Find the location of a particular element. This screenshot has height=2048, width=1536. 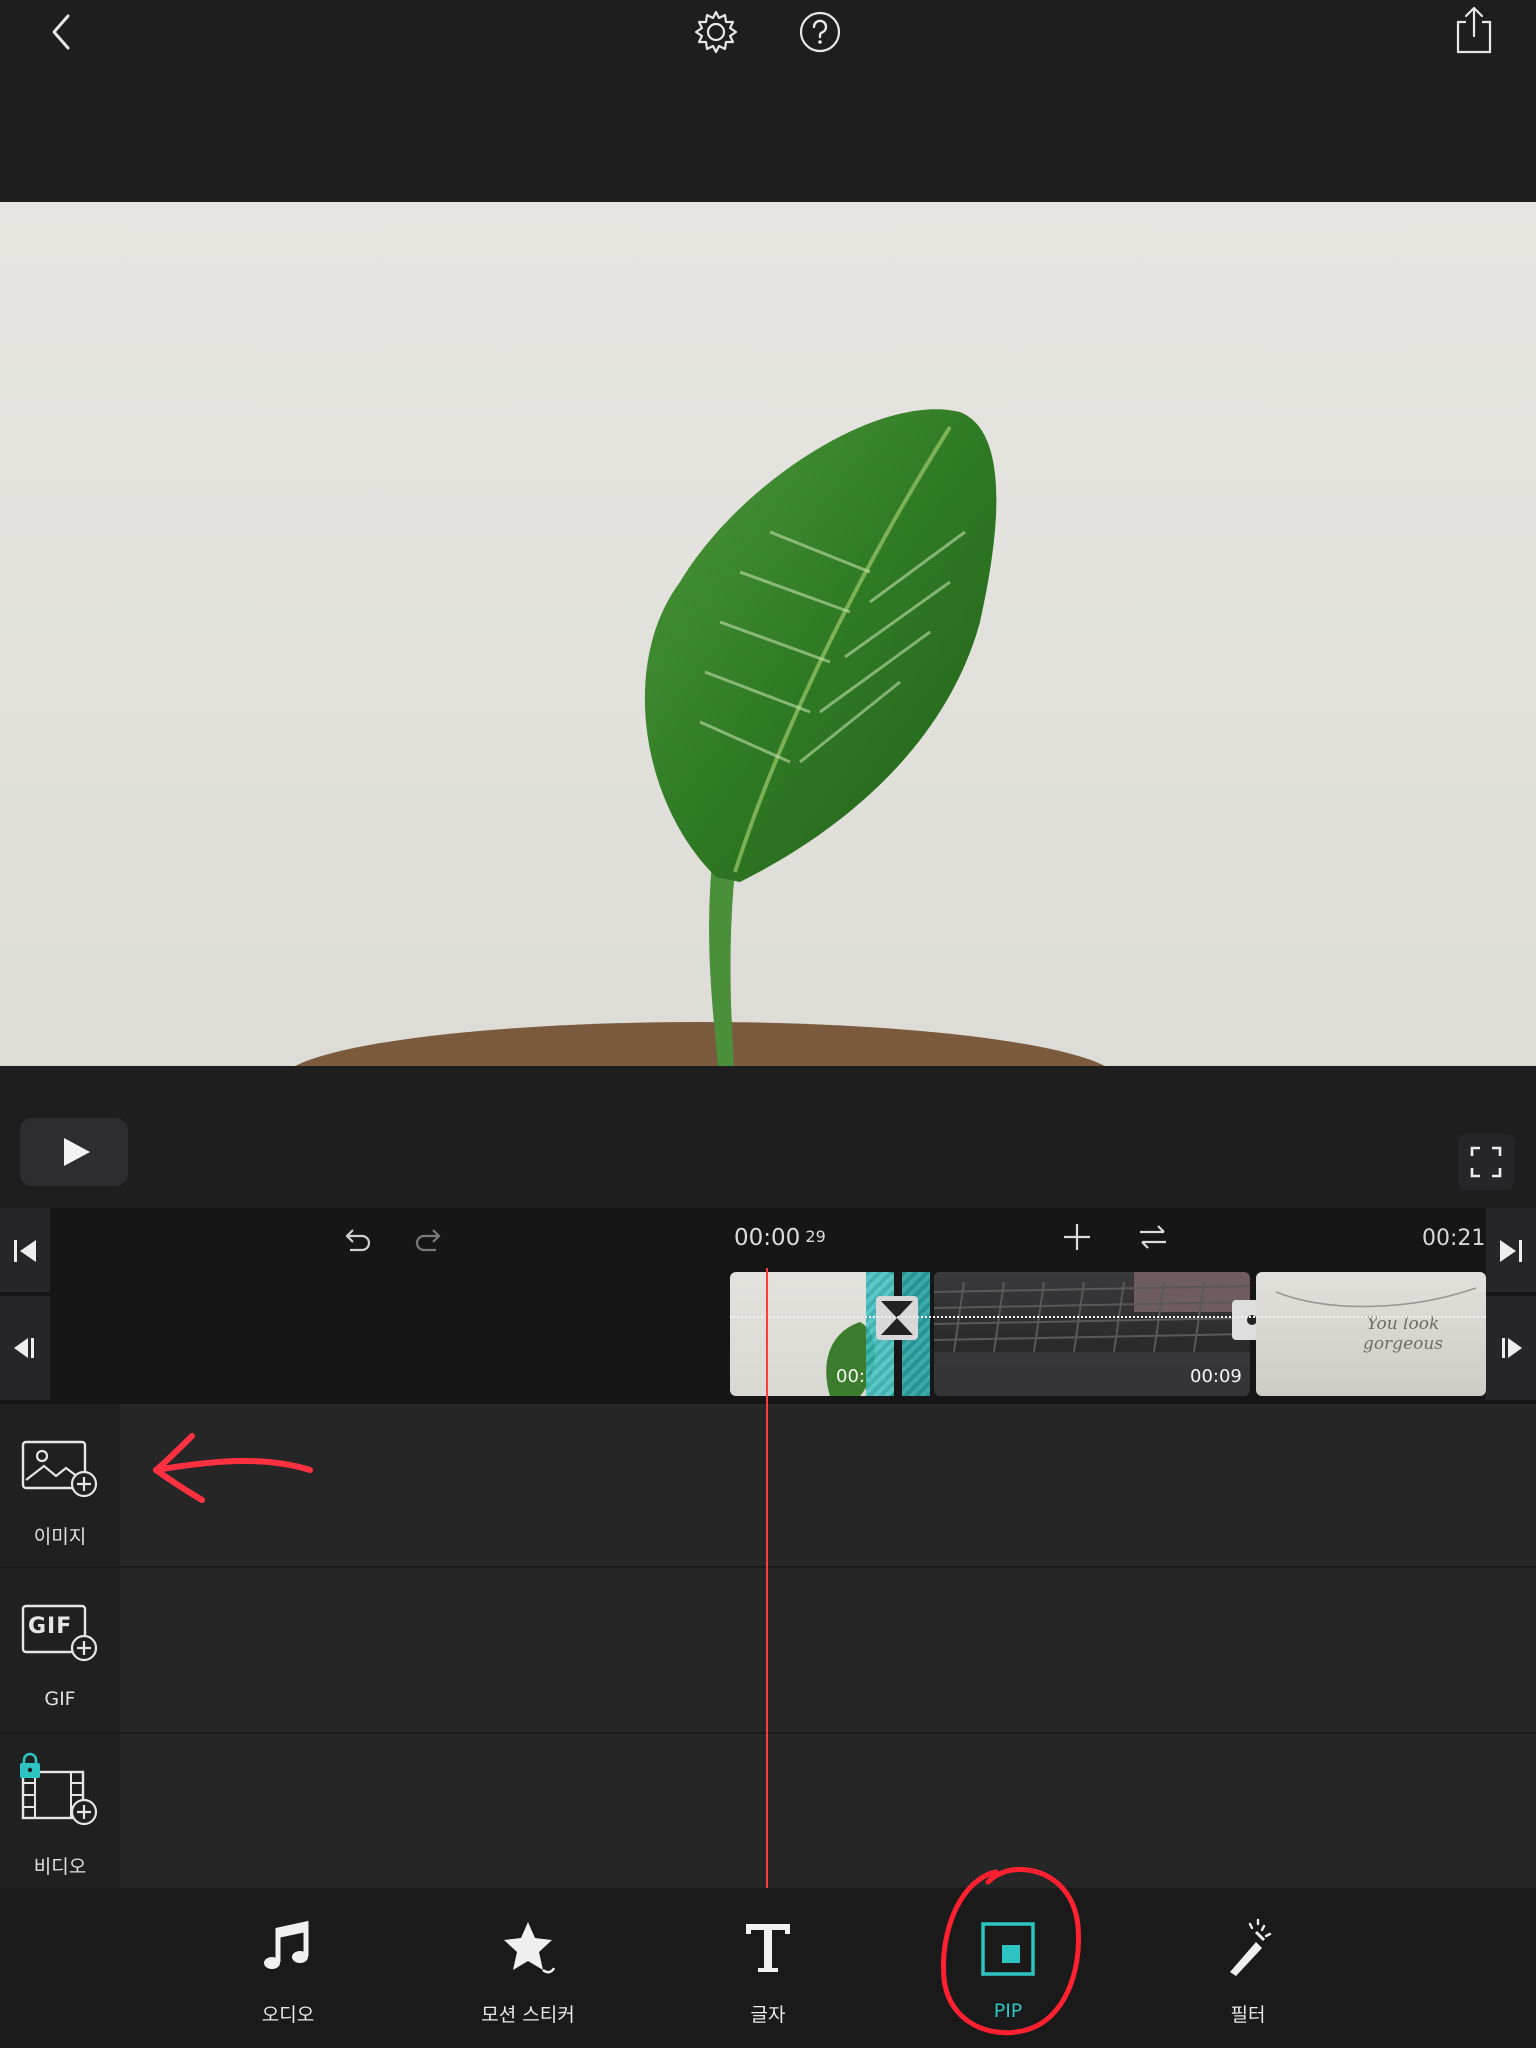

step-back-icon is located at coordinates (24, 1348).